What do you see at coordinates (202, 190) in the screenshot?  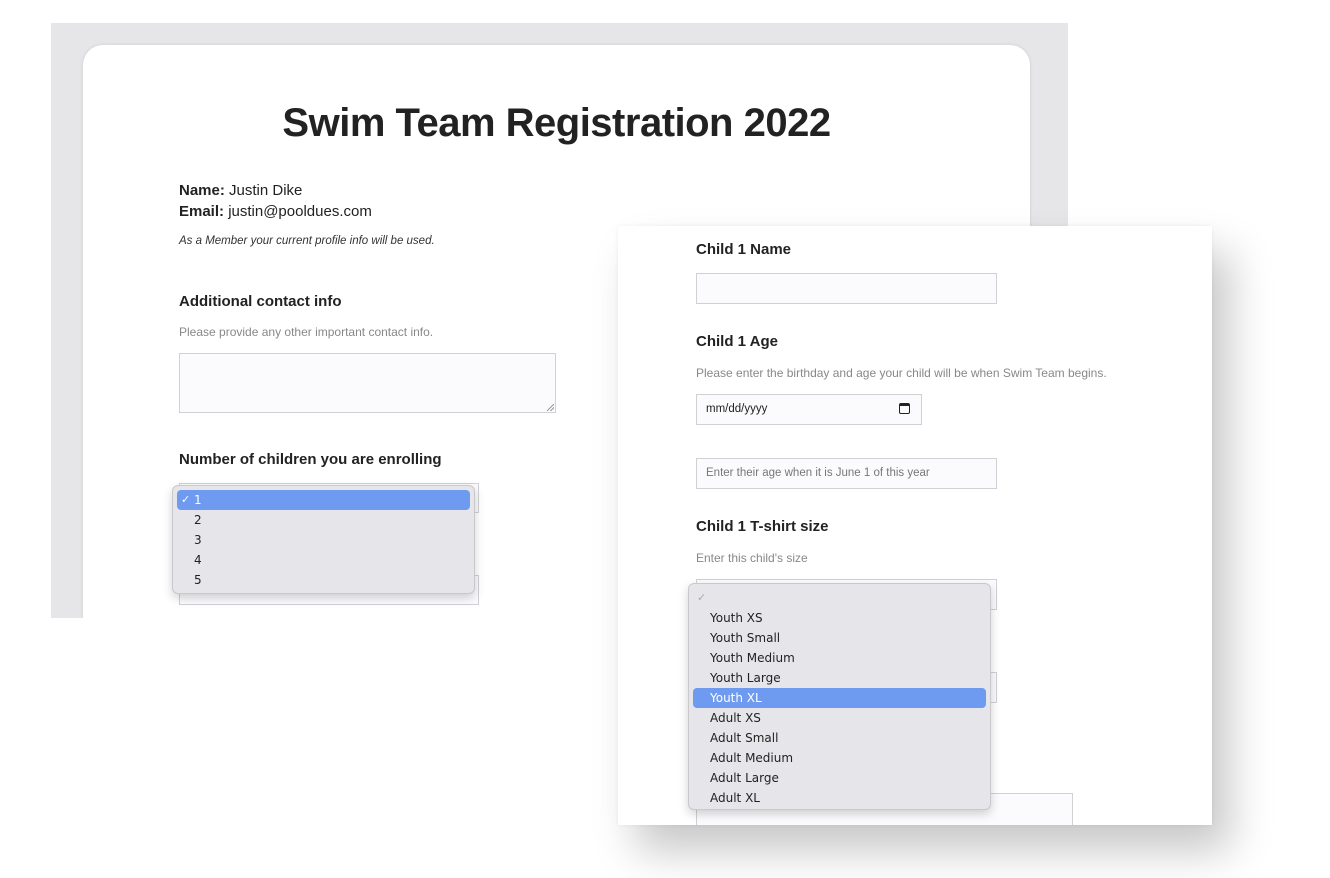 I see `name-label: Name:` at bounding box center [202, 190].